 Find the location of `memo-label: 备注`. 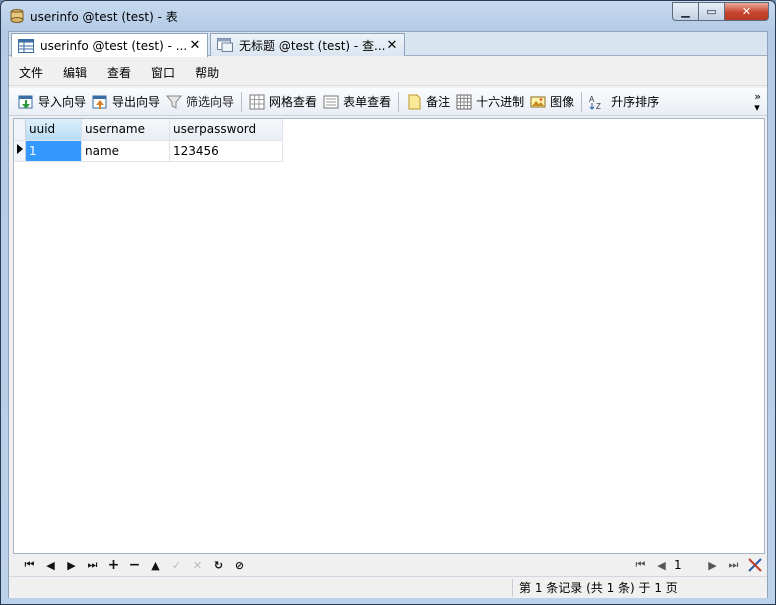

memo-label: 备注 is located at coordinates (438, 102).